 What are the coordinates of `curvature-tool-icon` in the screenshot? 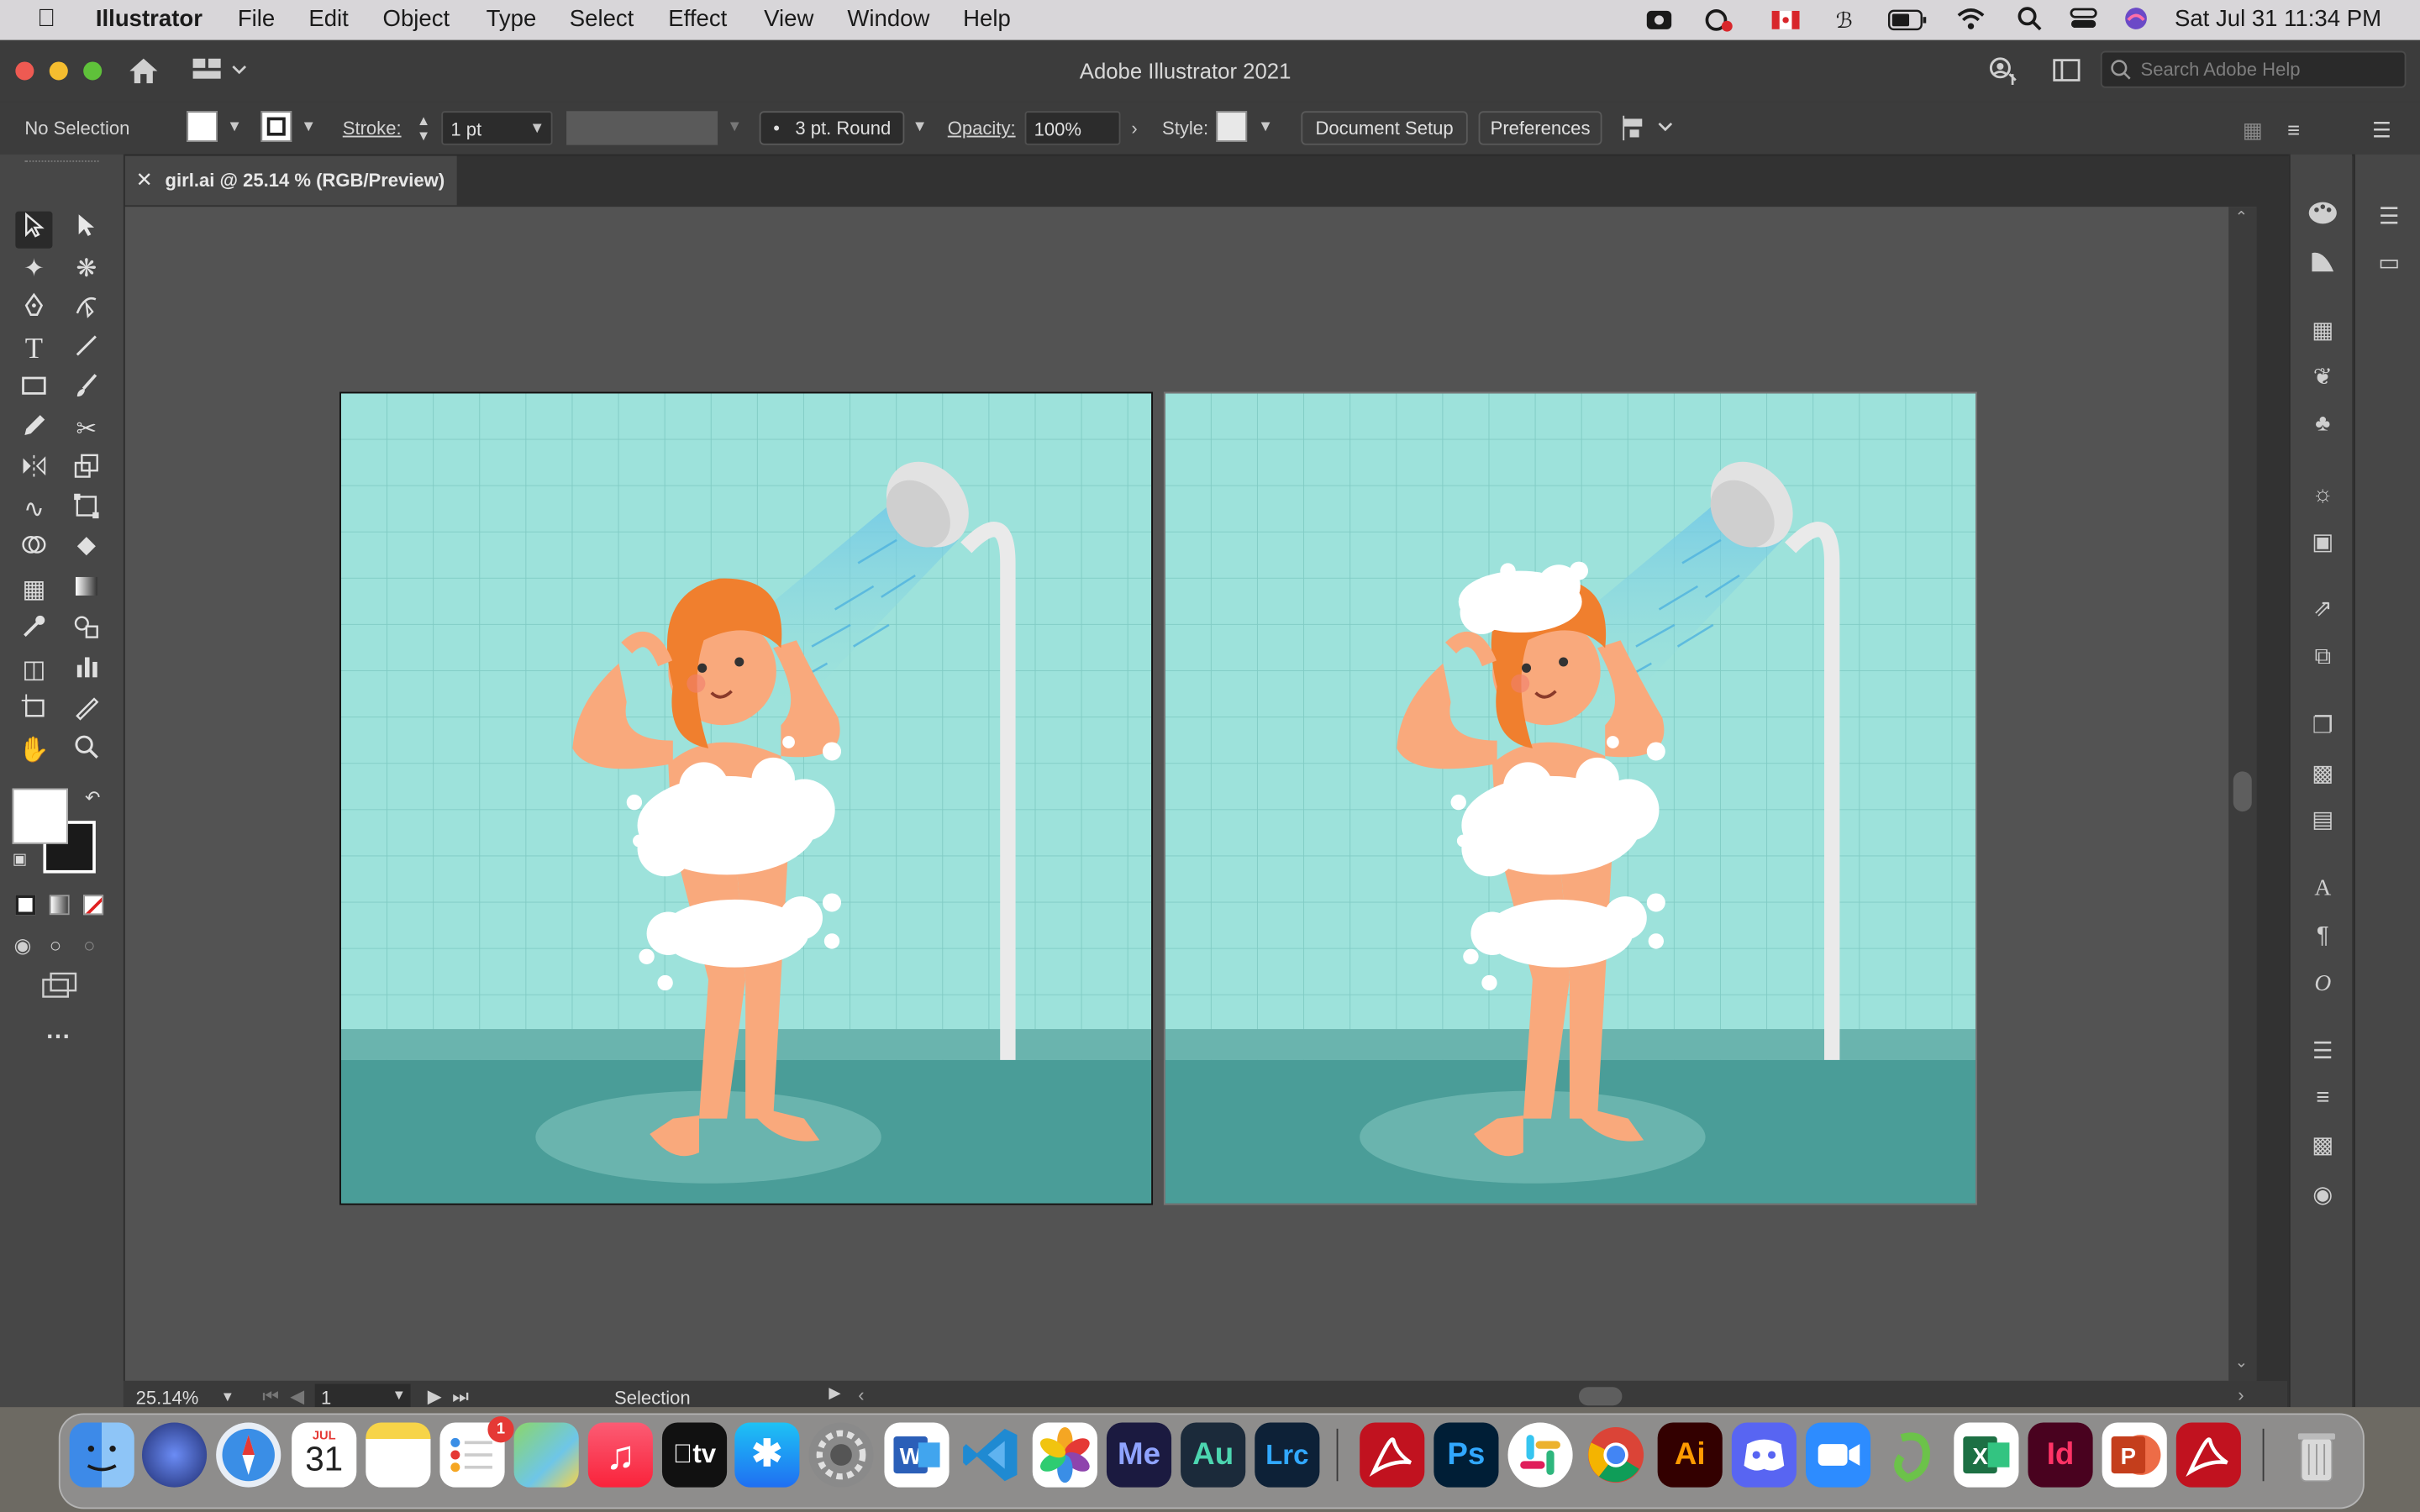 It's located at (86, 309).